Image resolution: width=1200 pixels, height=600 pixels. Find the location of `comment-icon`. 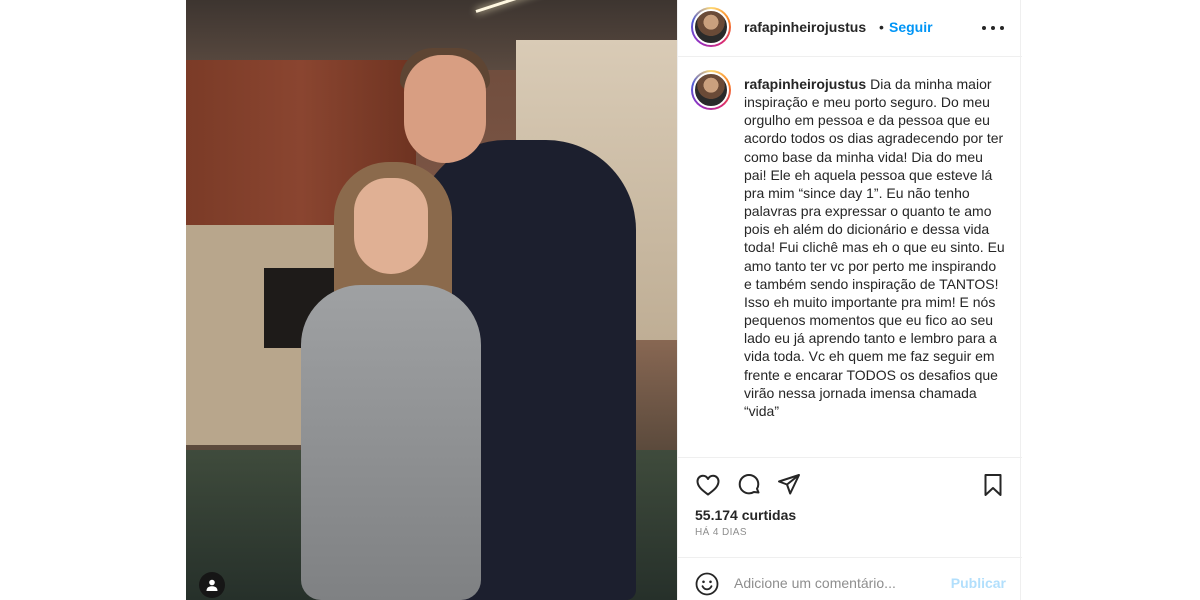

comment-icon is located at coordinates (749, 484).